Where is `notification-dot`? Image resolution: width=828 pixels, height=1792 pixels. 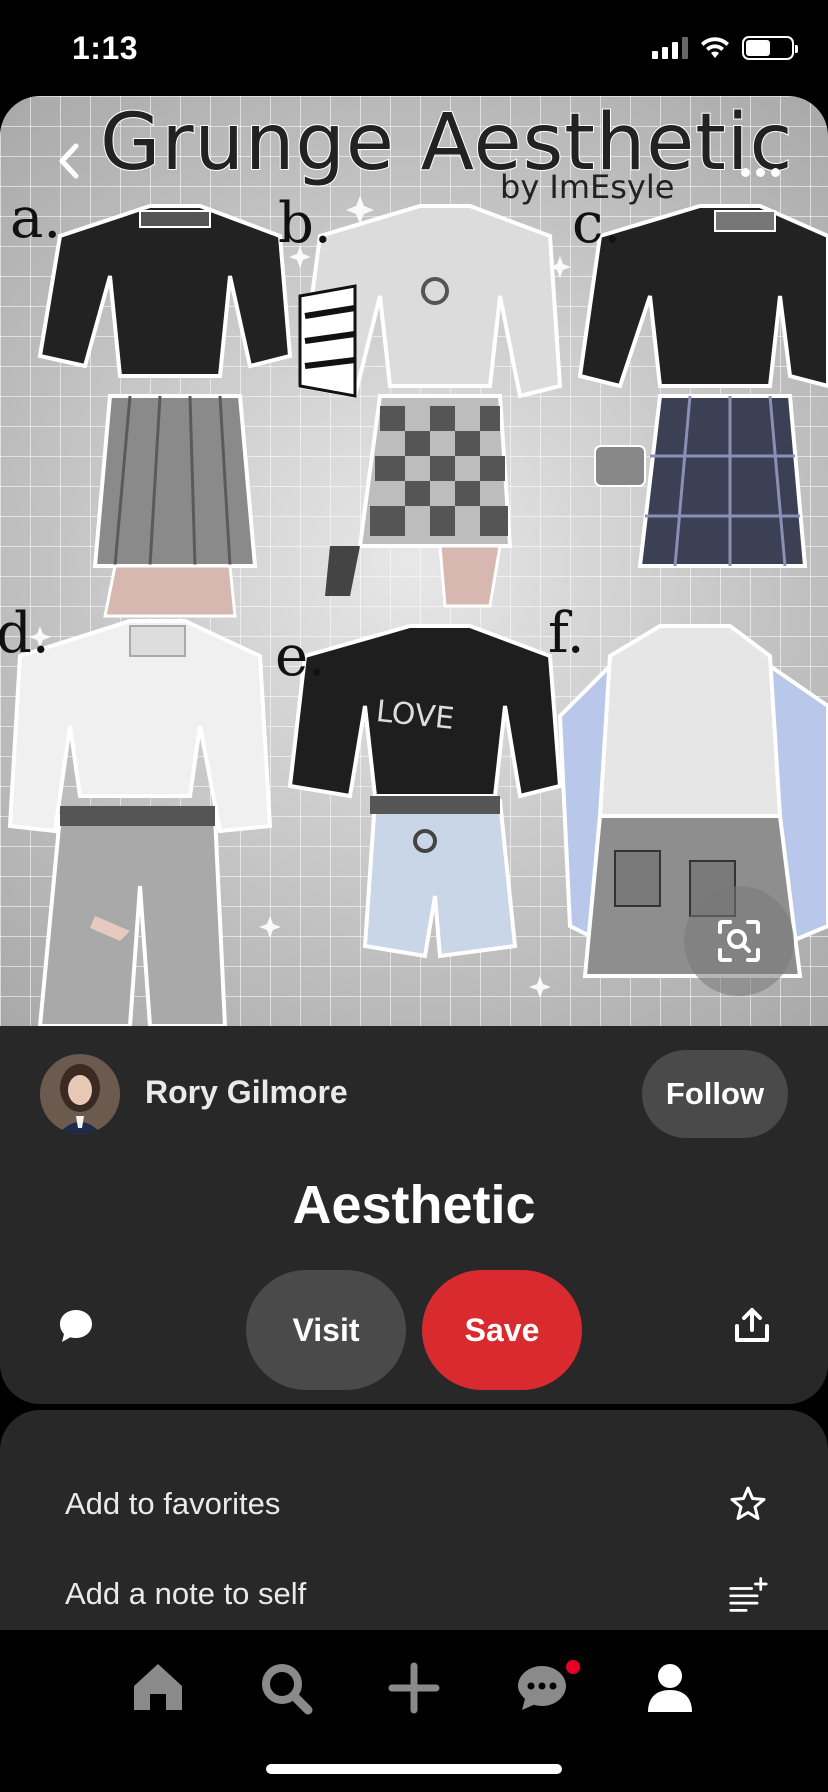 notification-dot is located at coordinates (573, 1667).